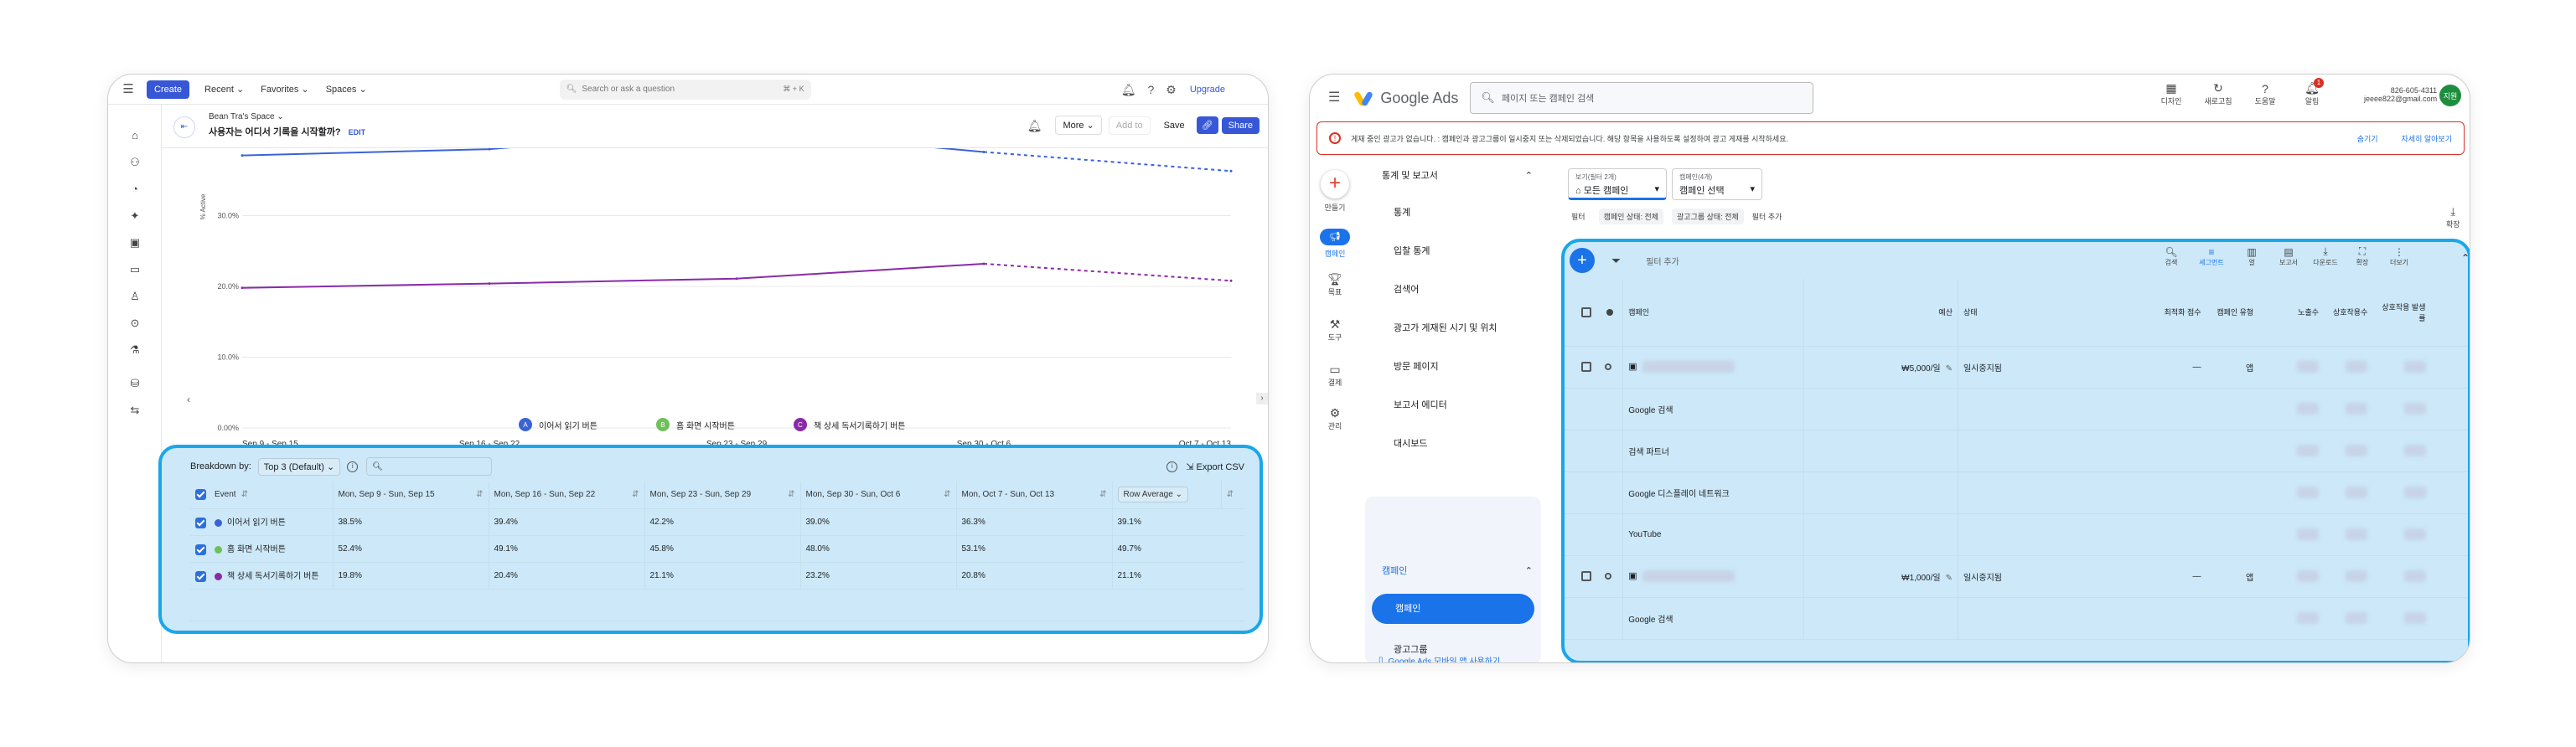 Image resolution: width=2576 pixels, height=747 pixels. Describe the element at coordinates (168, 89) in the screenshot. I see `create-button: Create` at that location.